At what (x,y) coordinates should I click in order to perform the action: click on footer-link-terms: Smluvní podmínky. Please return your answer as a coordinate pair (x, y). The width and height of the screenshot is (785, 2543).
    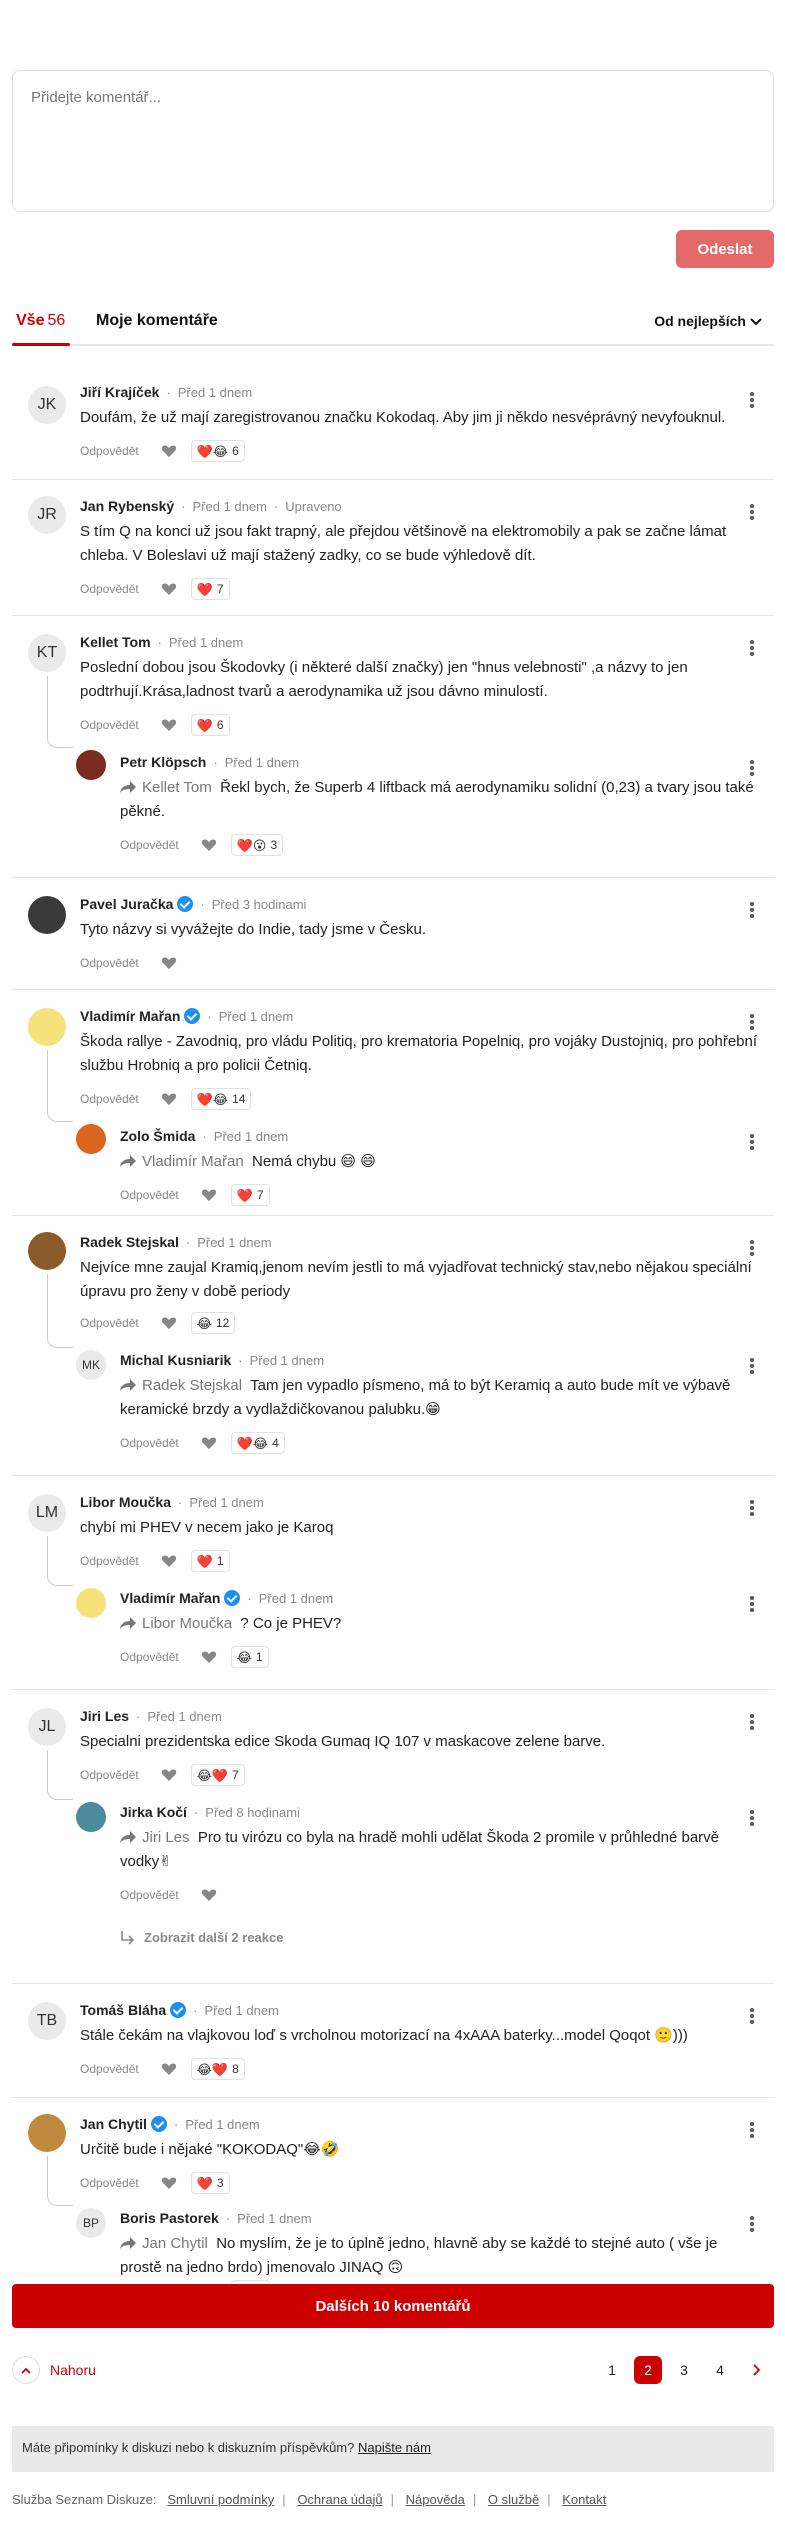
    Looking at the image, I should click on (220, 2499).